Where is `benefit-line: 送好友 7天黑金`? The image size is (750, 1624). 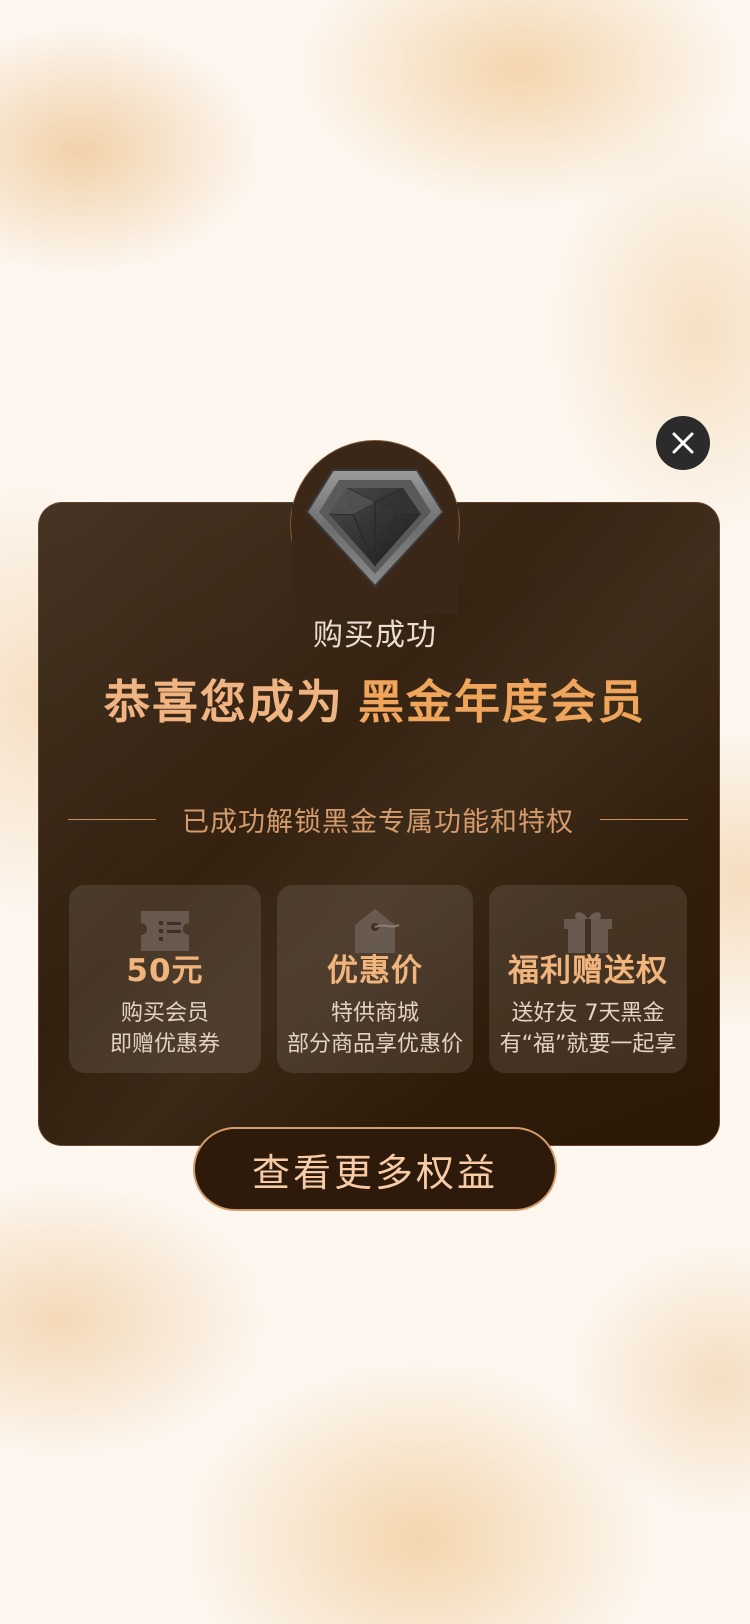 benefit-line: 送好友 7天黑金 is located at coordinates (588, 1013).